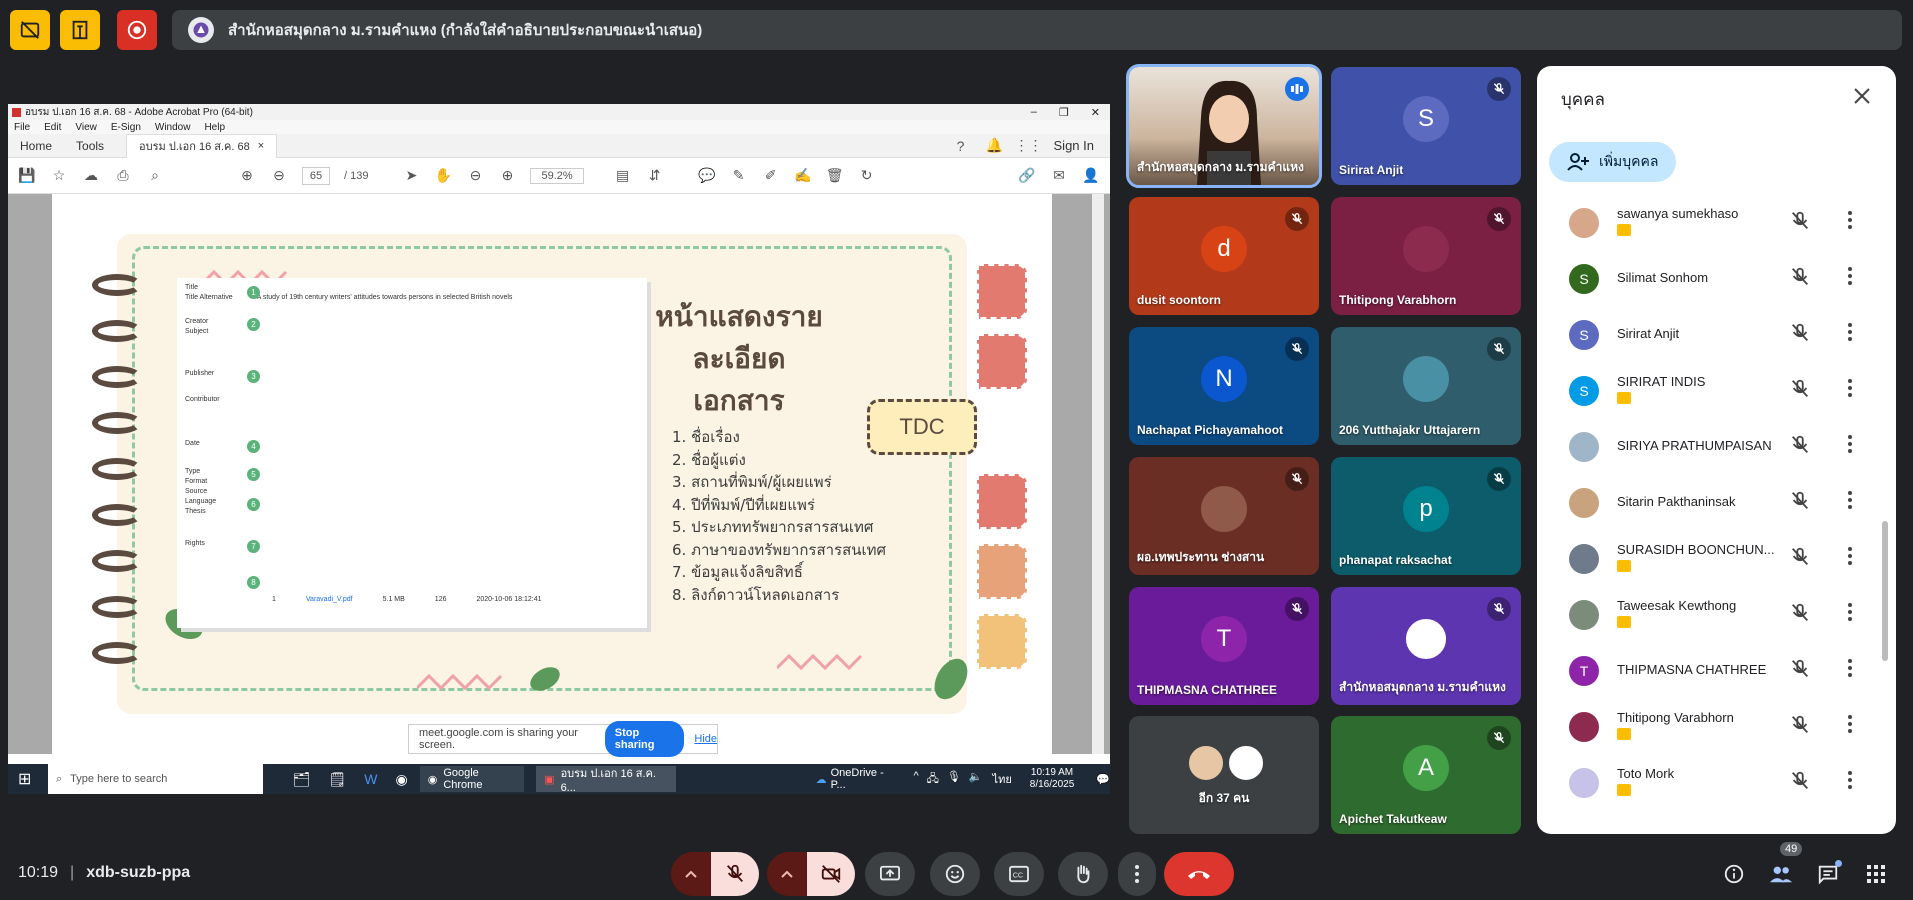 The image size is (1913, 900). Describe the element at coordinates (443, 176) in the screenshot. I see `hand-tool-icon: ✋` at that location.